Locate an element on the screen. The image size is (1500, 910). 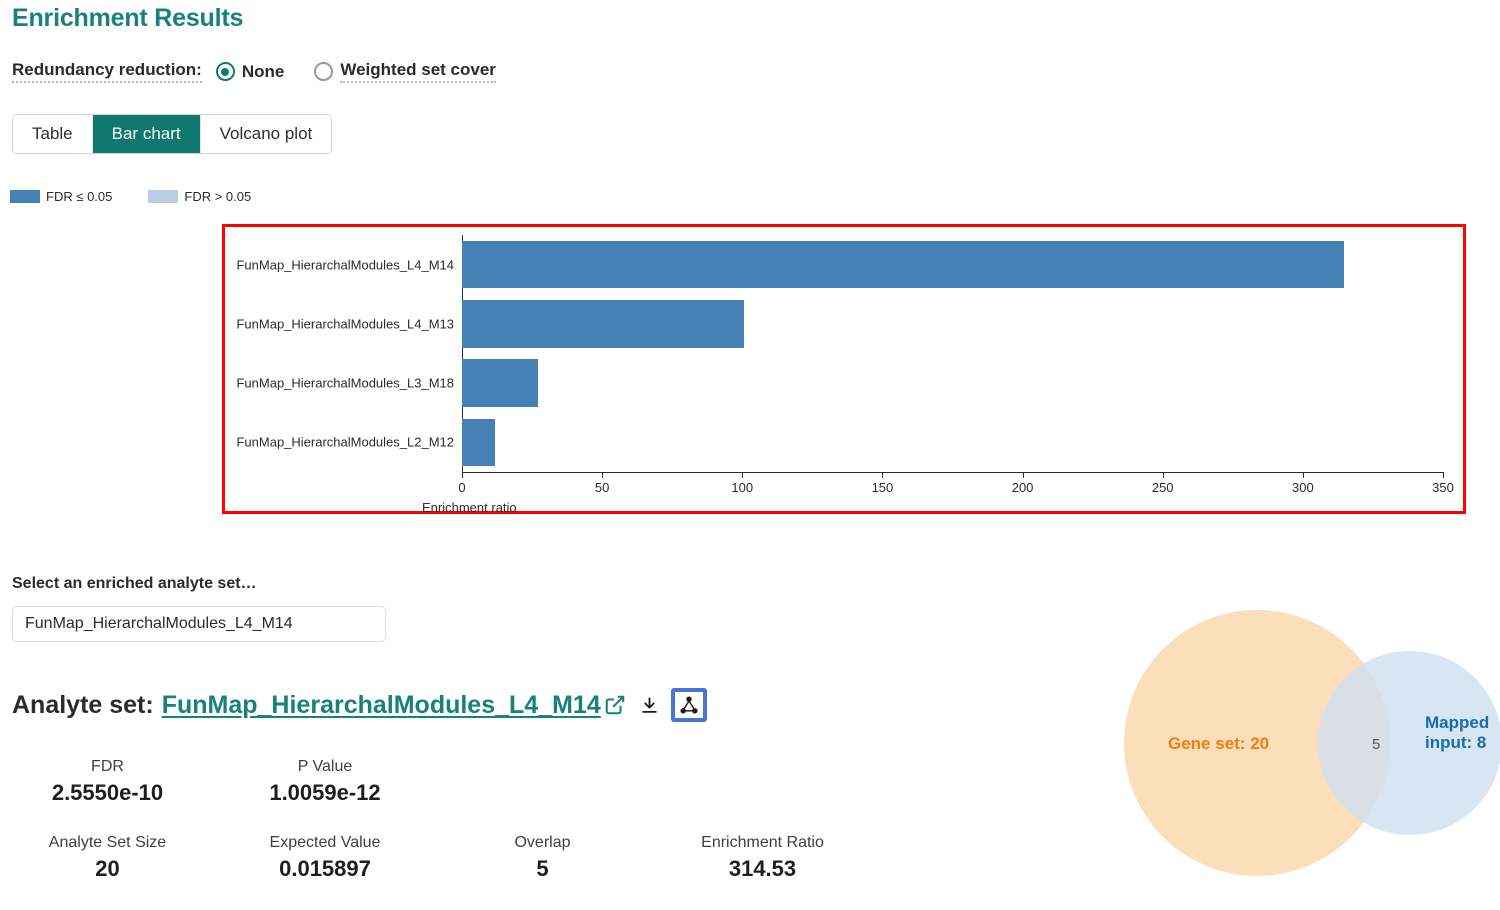
x-axis-tick-label: 300 is located at coordinates (1302, 487).